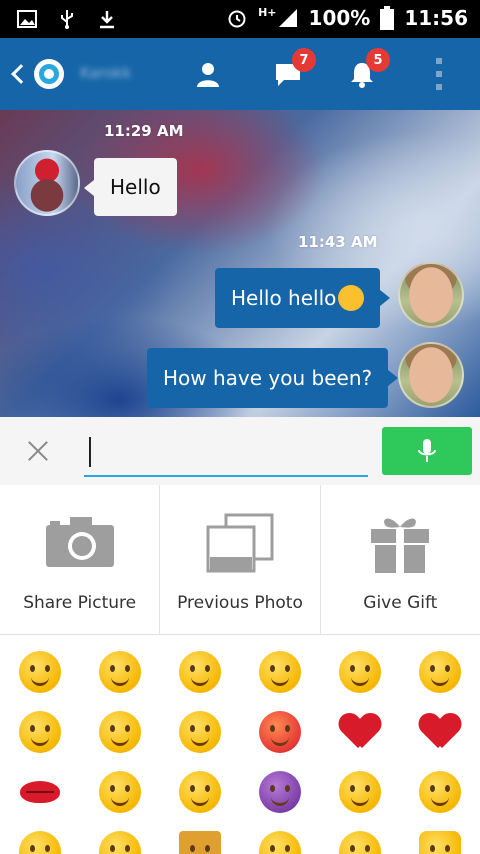 The width and height of the screenshot is (480, 854). Describe the element at coordinates (38, 451) in the screenshot. I see `close-icon` at that location.